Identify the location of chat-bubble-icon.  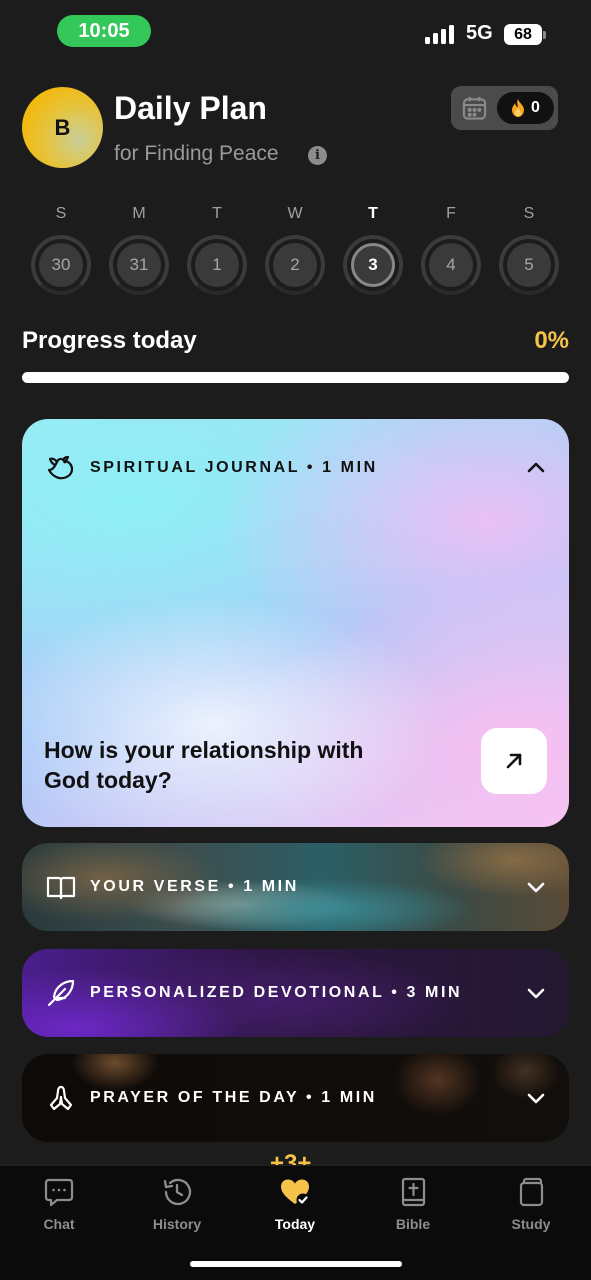
(59, 1192).